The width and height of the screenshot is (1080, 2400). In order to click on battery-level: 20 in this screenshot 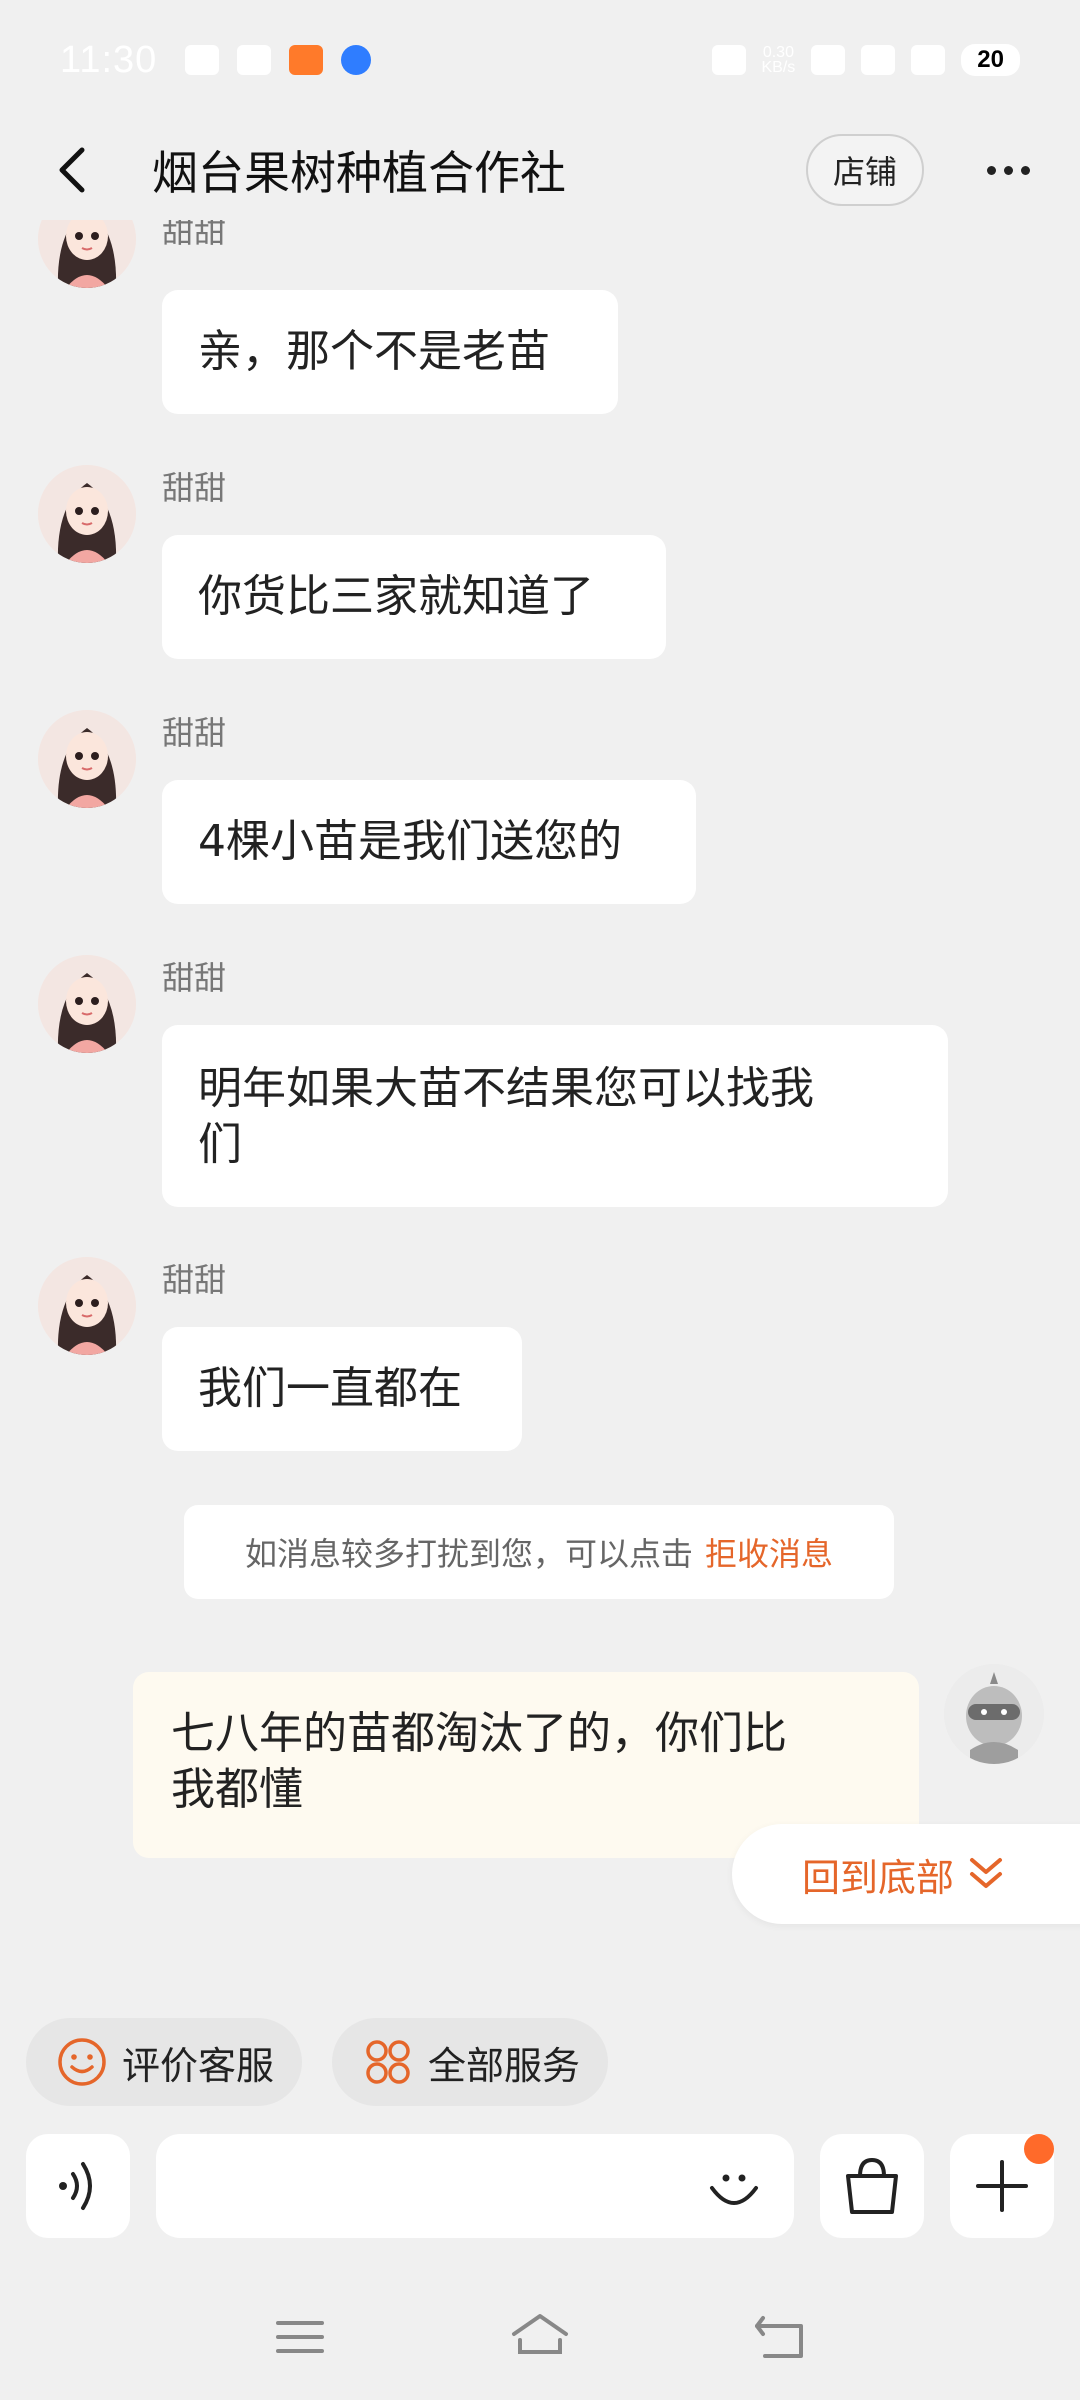, I will do `click(990, 60)`.